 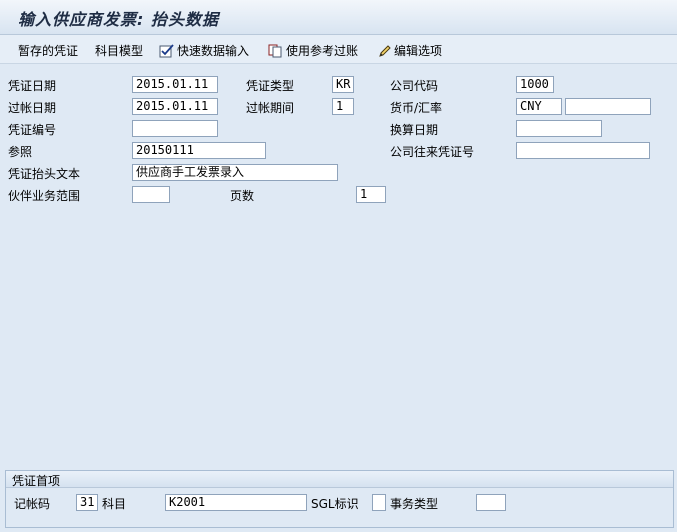 What do you see at coordinates (339, 479) in the screenshot?
I see `first-line-item-header: 凭证首项` at bounding box center [339, 479].